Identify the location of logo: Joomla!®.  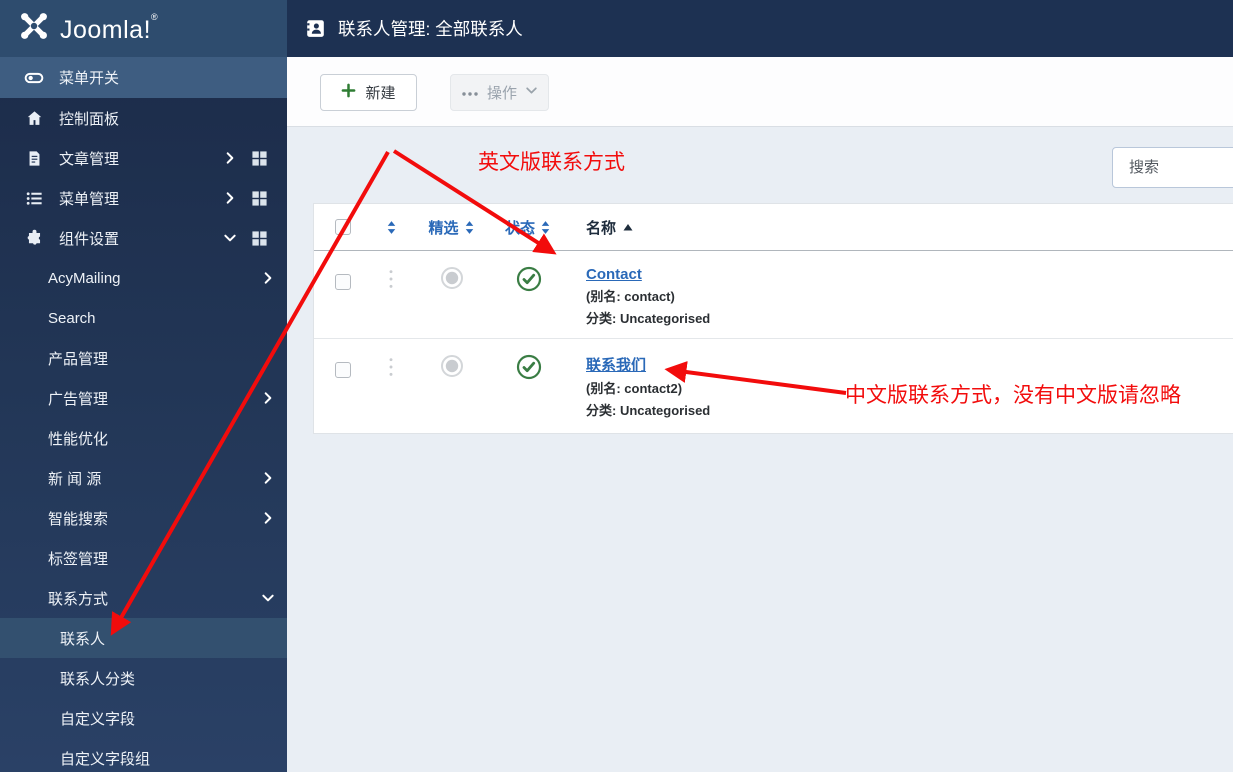
(143, 28).